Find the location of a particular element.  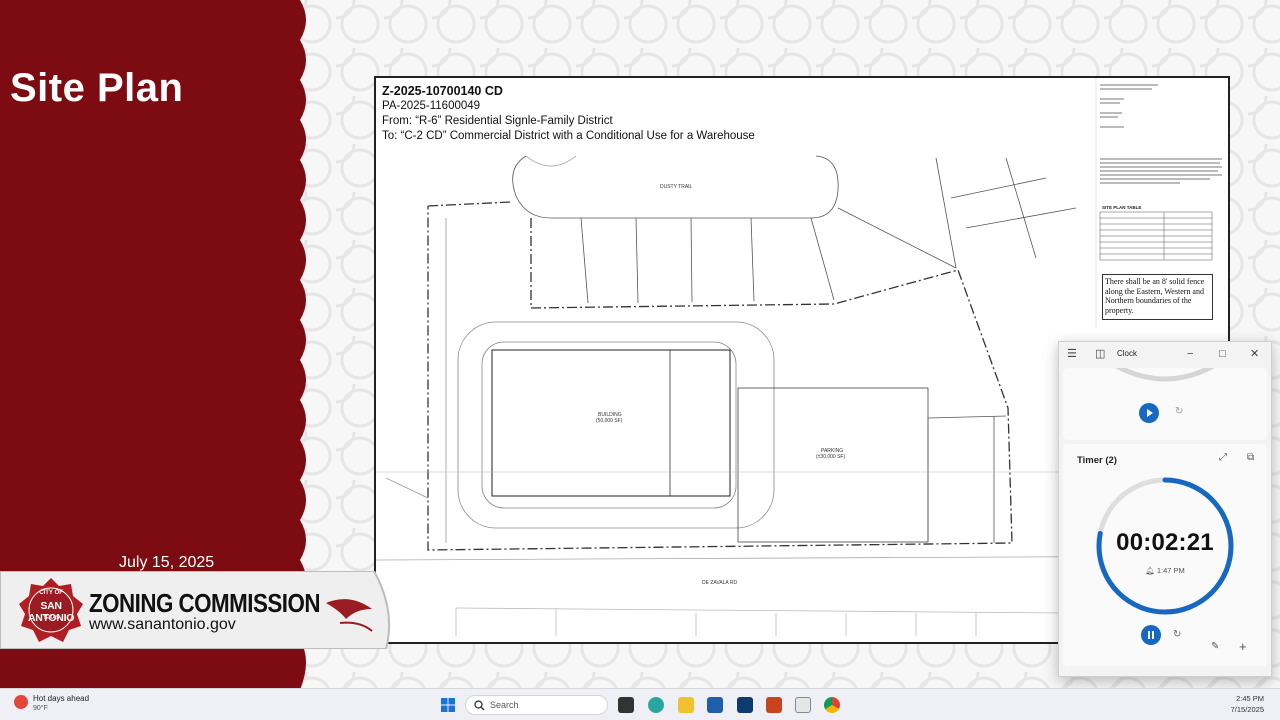

clock-taskbar-icon is located at coordinates (803, 705).